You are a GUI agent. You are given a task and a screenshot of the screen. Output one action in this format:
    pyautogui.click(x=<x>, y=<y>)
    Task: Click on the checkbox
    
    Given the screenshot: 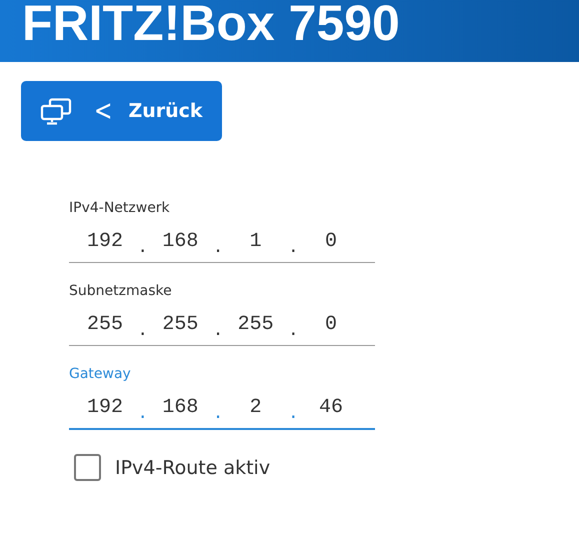 What is the action you would take?
    pyautogui.click(x=87, y=467)
    